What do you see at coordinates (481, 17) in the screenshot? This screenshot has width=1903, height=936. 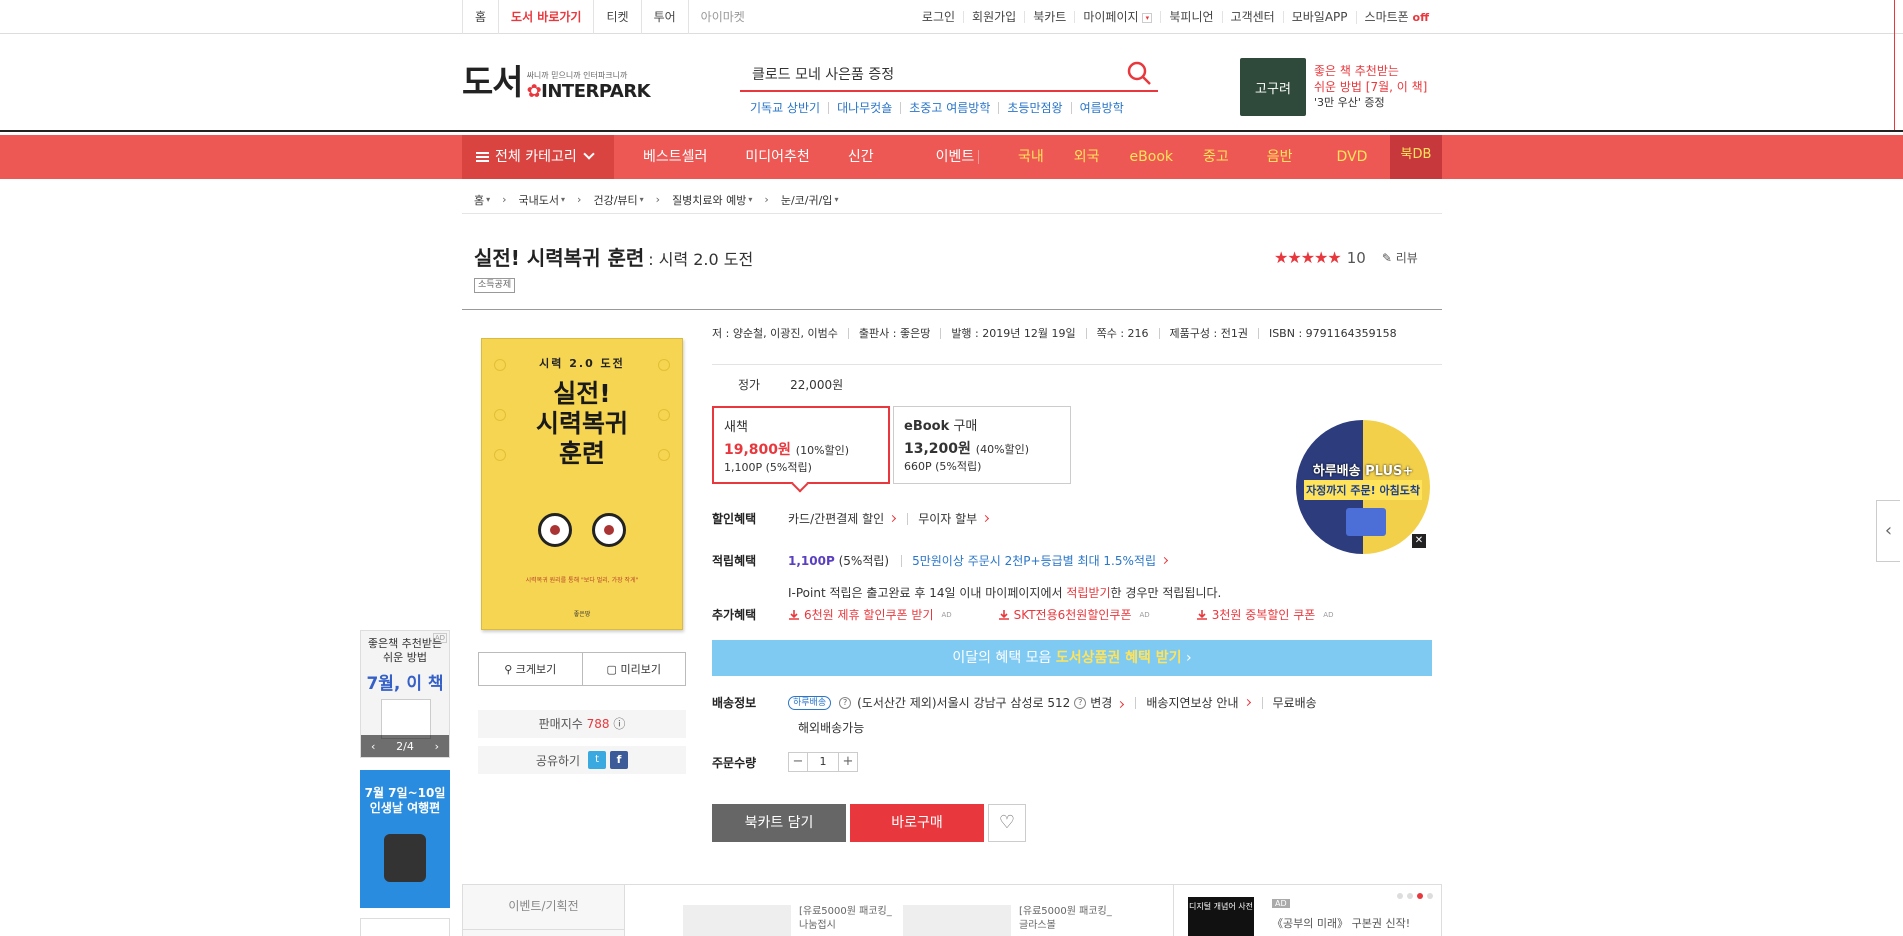 I see `tab-home: 홈` at bounding box center [481, 17].